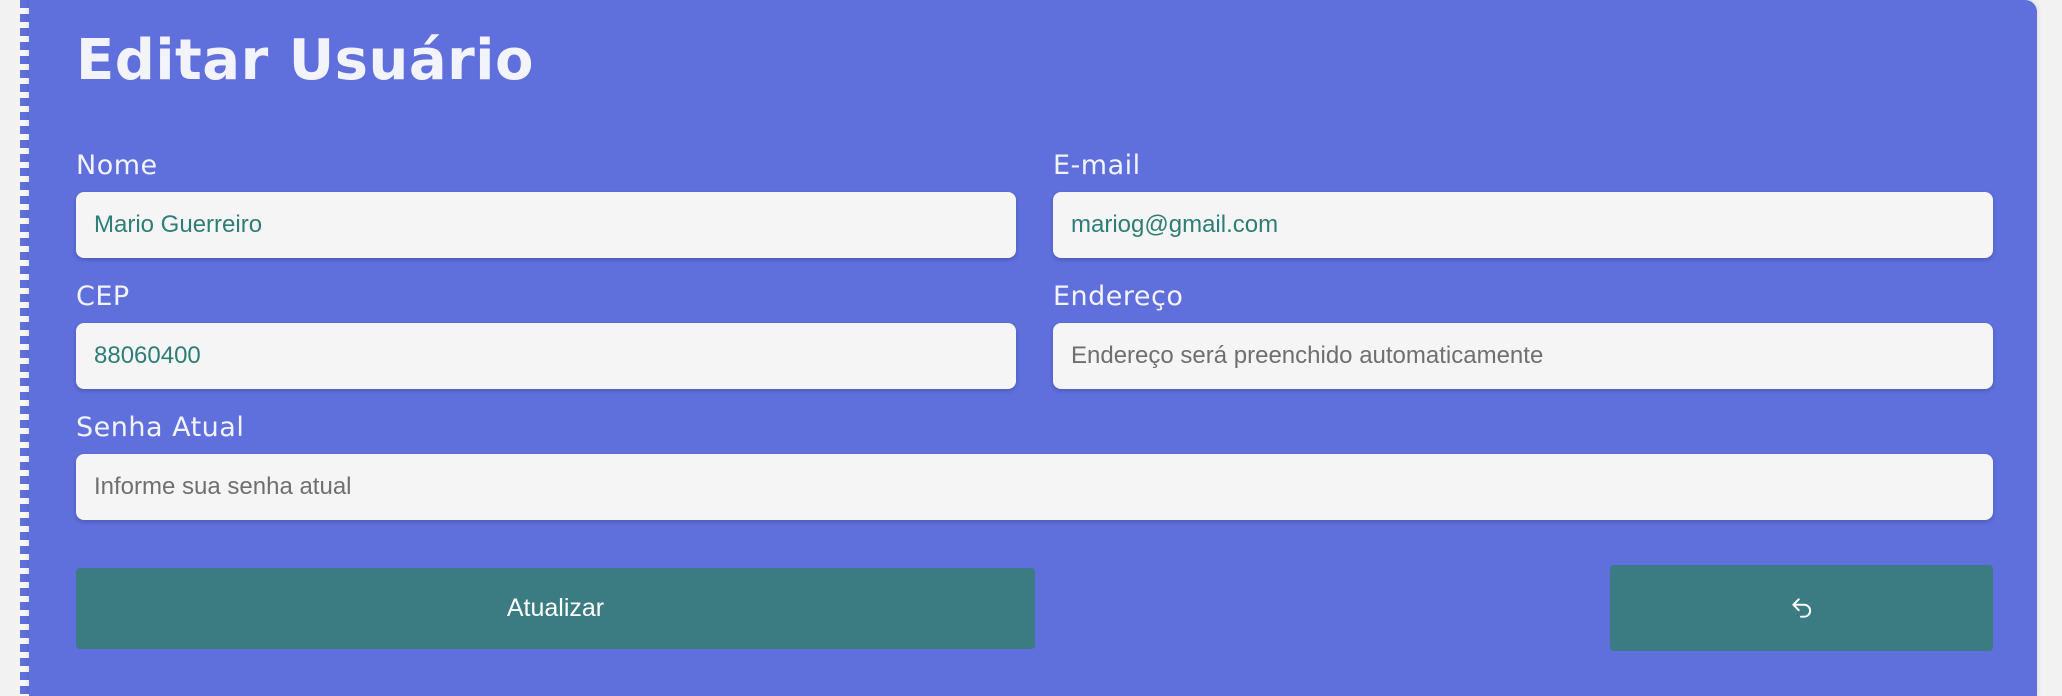  What do you see at coordinates (1097, 165) in the screenshot?
I see `email-label: E-mail` at bounding box center [1097, 165].